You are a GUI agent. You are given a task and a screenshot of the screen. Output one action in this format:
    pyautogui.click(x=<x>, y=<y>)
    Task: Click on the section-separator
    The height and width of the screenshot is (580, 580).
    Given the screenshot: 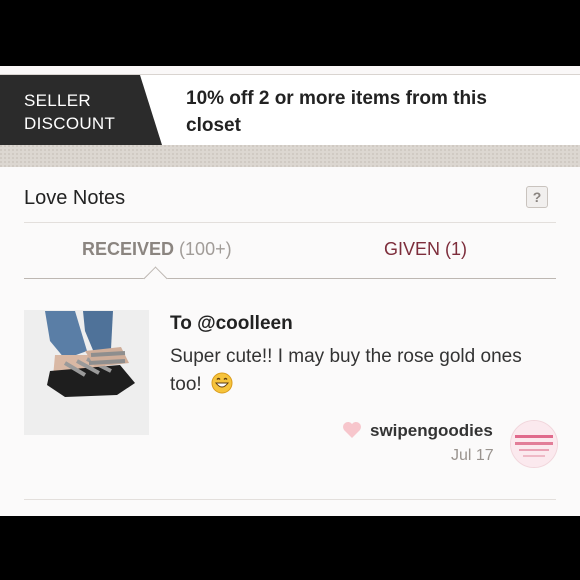 What is the action you would take?
    pyautogui.click(x=290, y=156)
    